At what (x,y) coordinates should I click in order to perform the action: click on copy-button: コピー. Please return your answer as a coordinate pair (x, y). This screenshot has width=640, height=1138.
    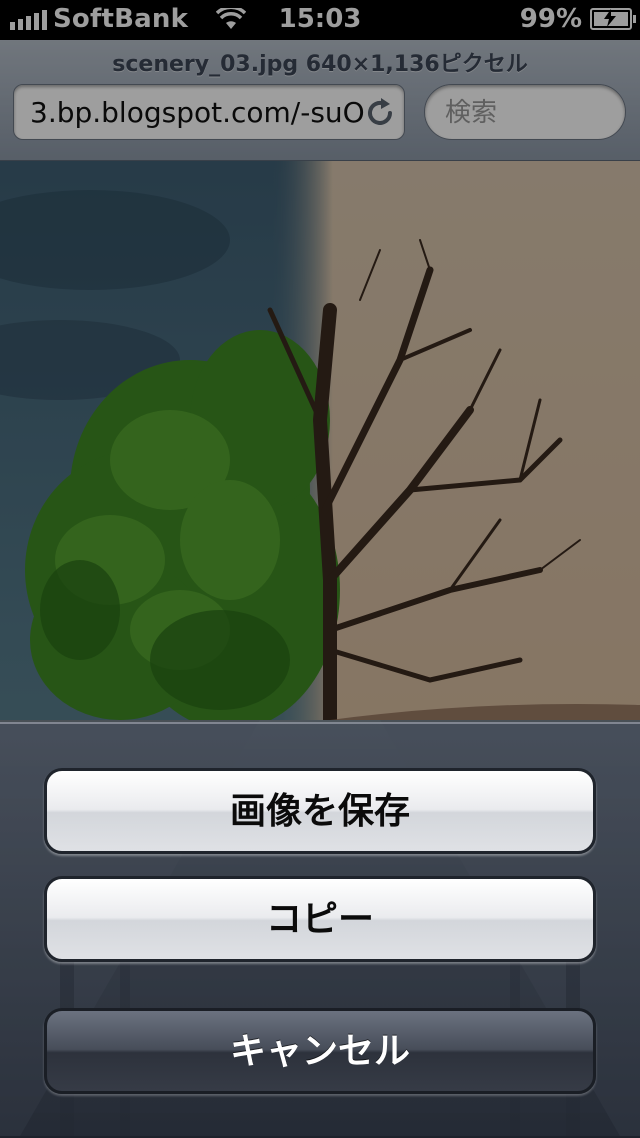
    Looking at the image, I should click on (320, 919).